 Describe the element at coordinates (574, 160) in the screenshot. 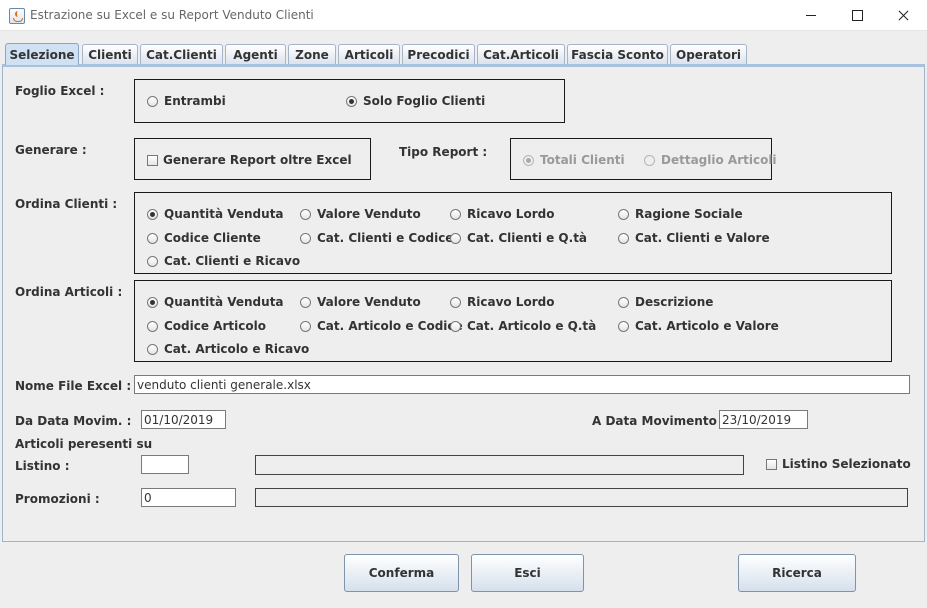

I see `radio-totali-clienti: Totali Clienti` at that location.